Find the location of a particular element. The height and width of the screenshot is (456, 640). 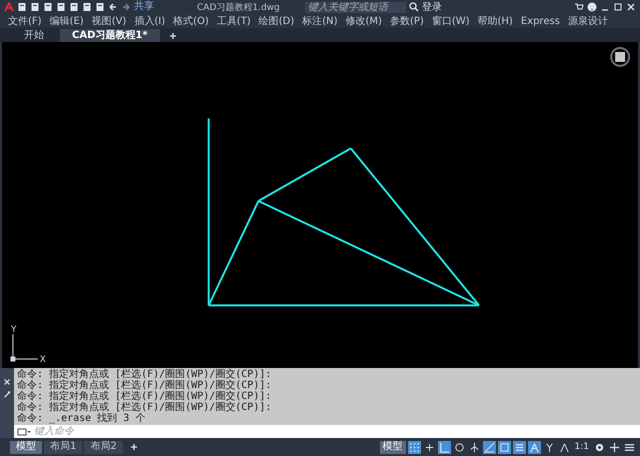

wrench-icon is located at coordinates (7, 394).